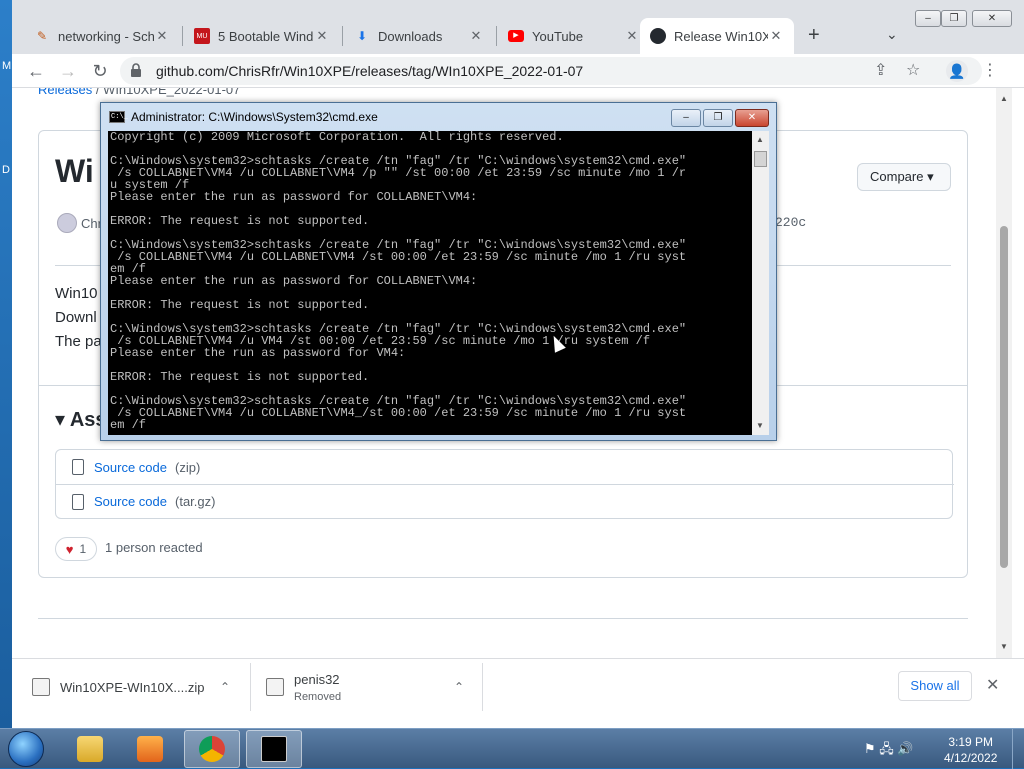 The width and height of the screenshot is (1024, 769). I want to click on start-button, so click(26, 749).